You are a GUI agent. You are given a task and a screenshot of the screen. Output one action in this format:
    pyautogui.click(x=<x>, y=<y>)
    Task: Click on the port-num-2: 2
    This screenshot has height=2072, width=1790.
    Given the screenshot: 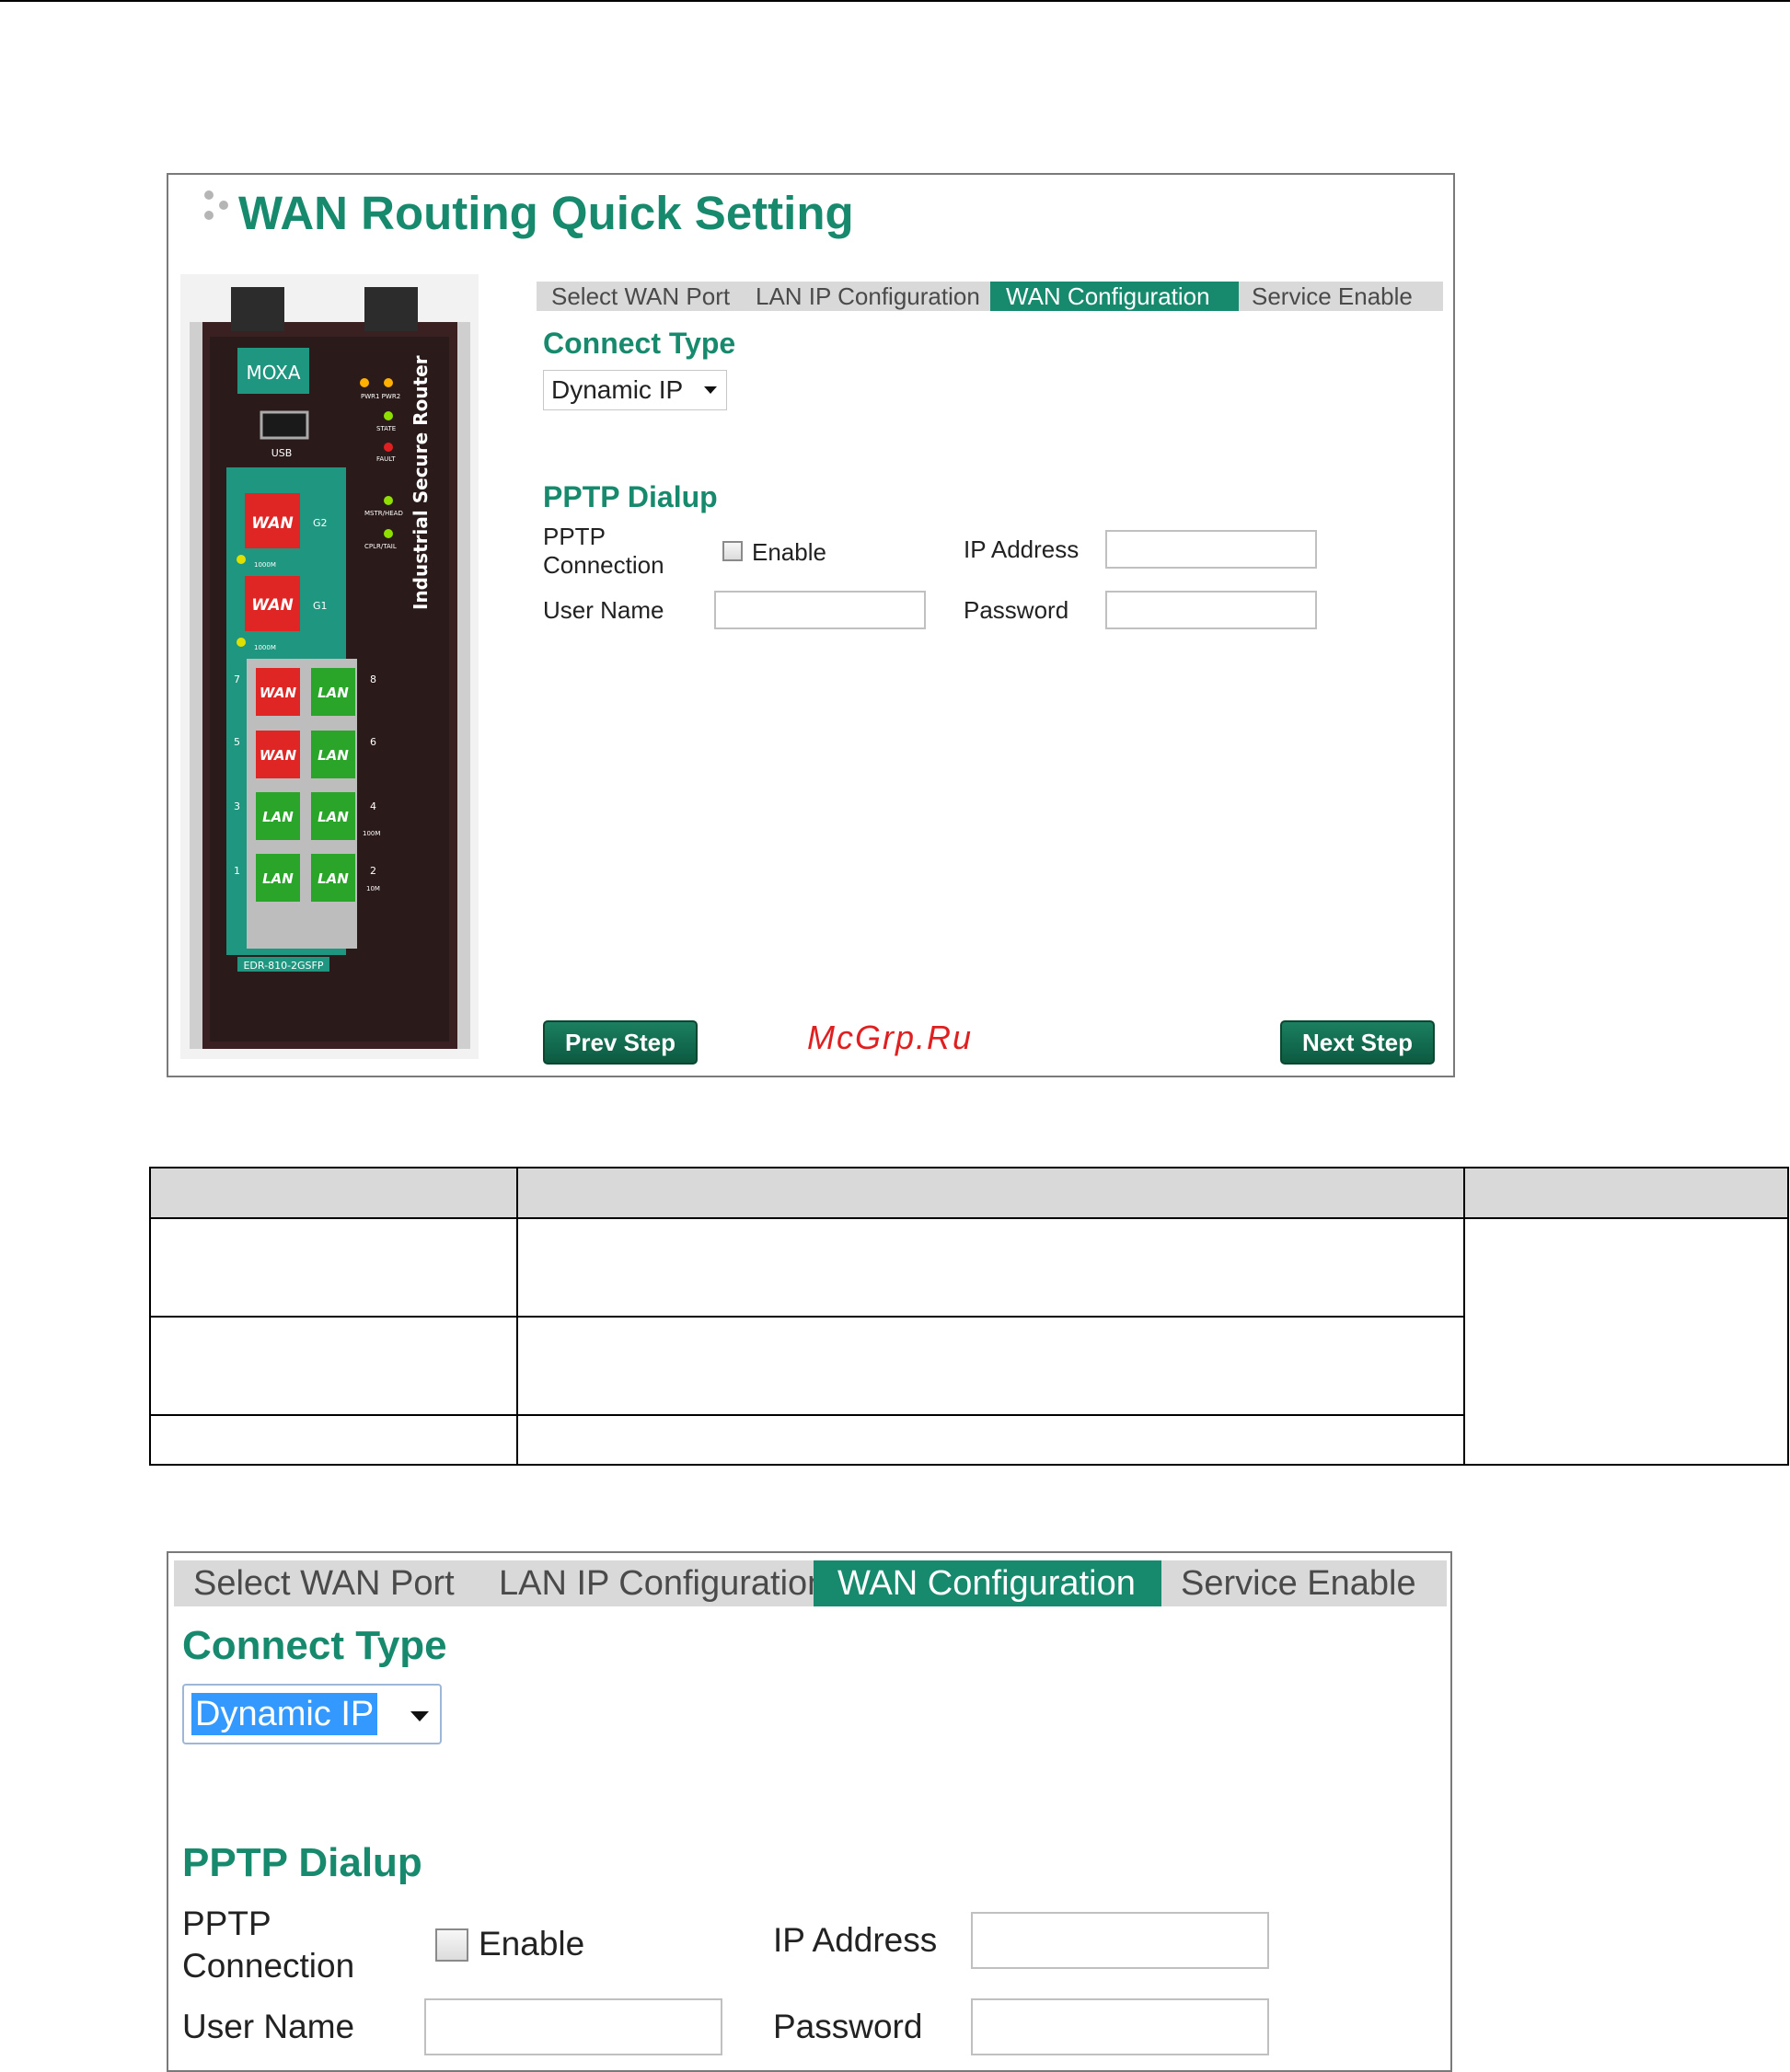 What is the action you would take?
    pyautogui.click(x=373, y=871)
    